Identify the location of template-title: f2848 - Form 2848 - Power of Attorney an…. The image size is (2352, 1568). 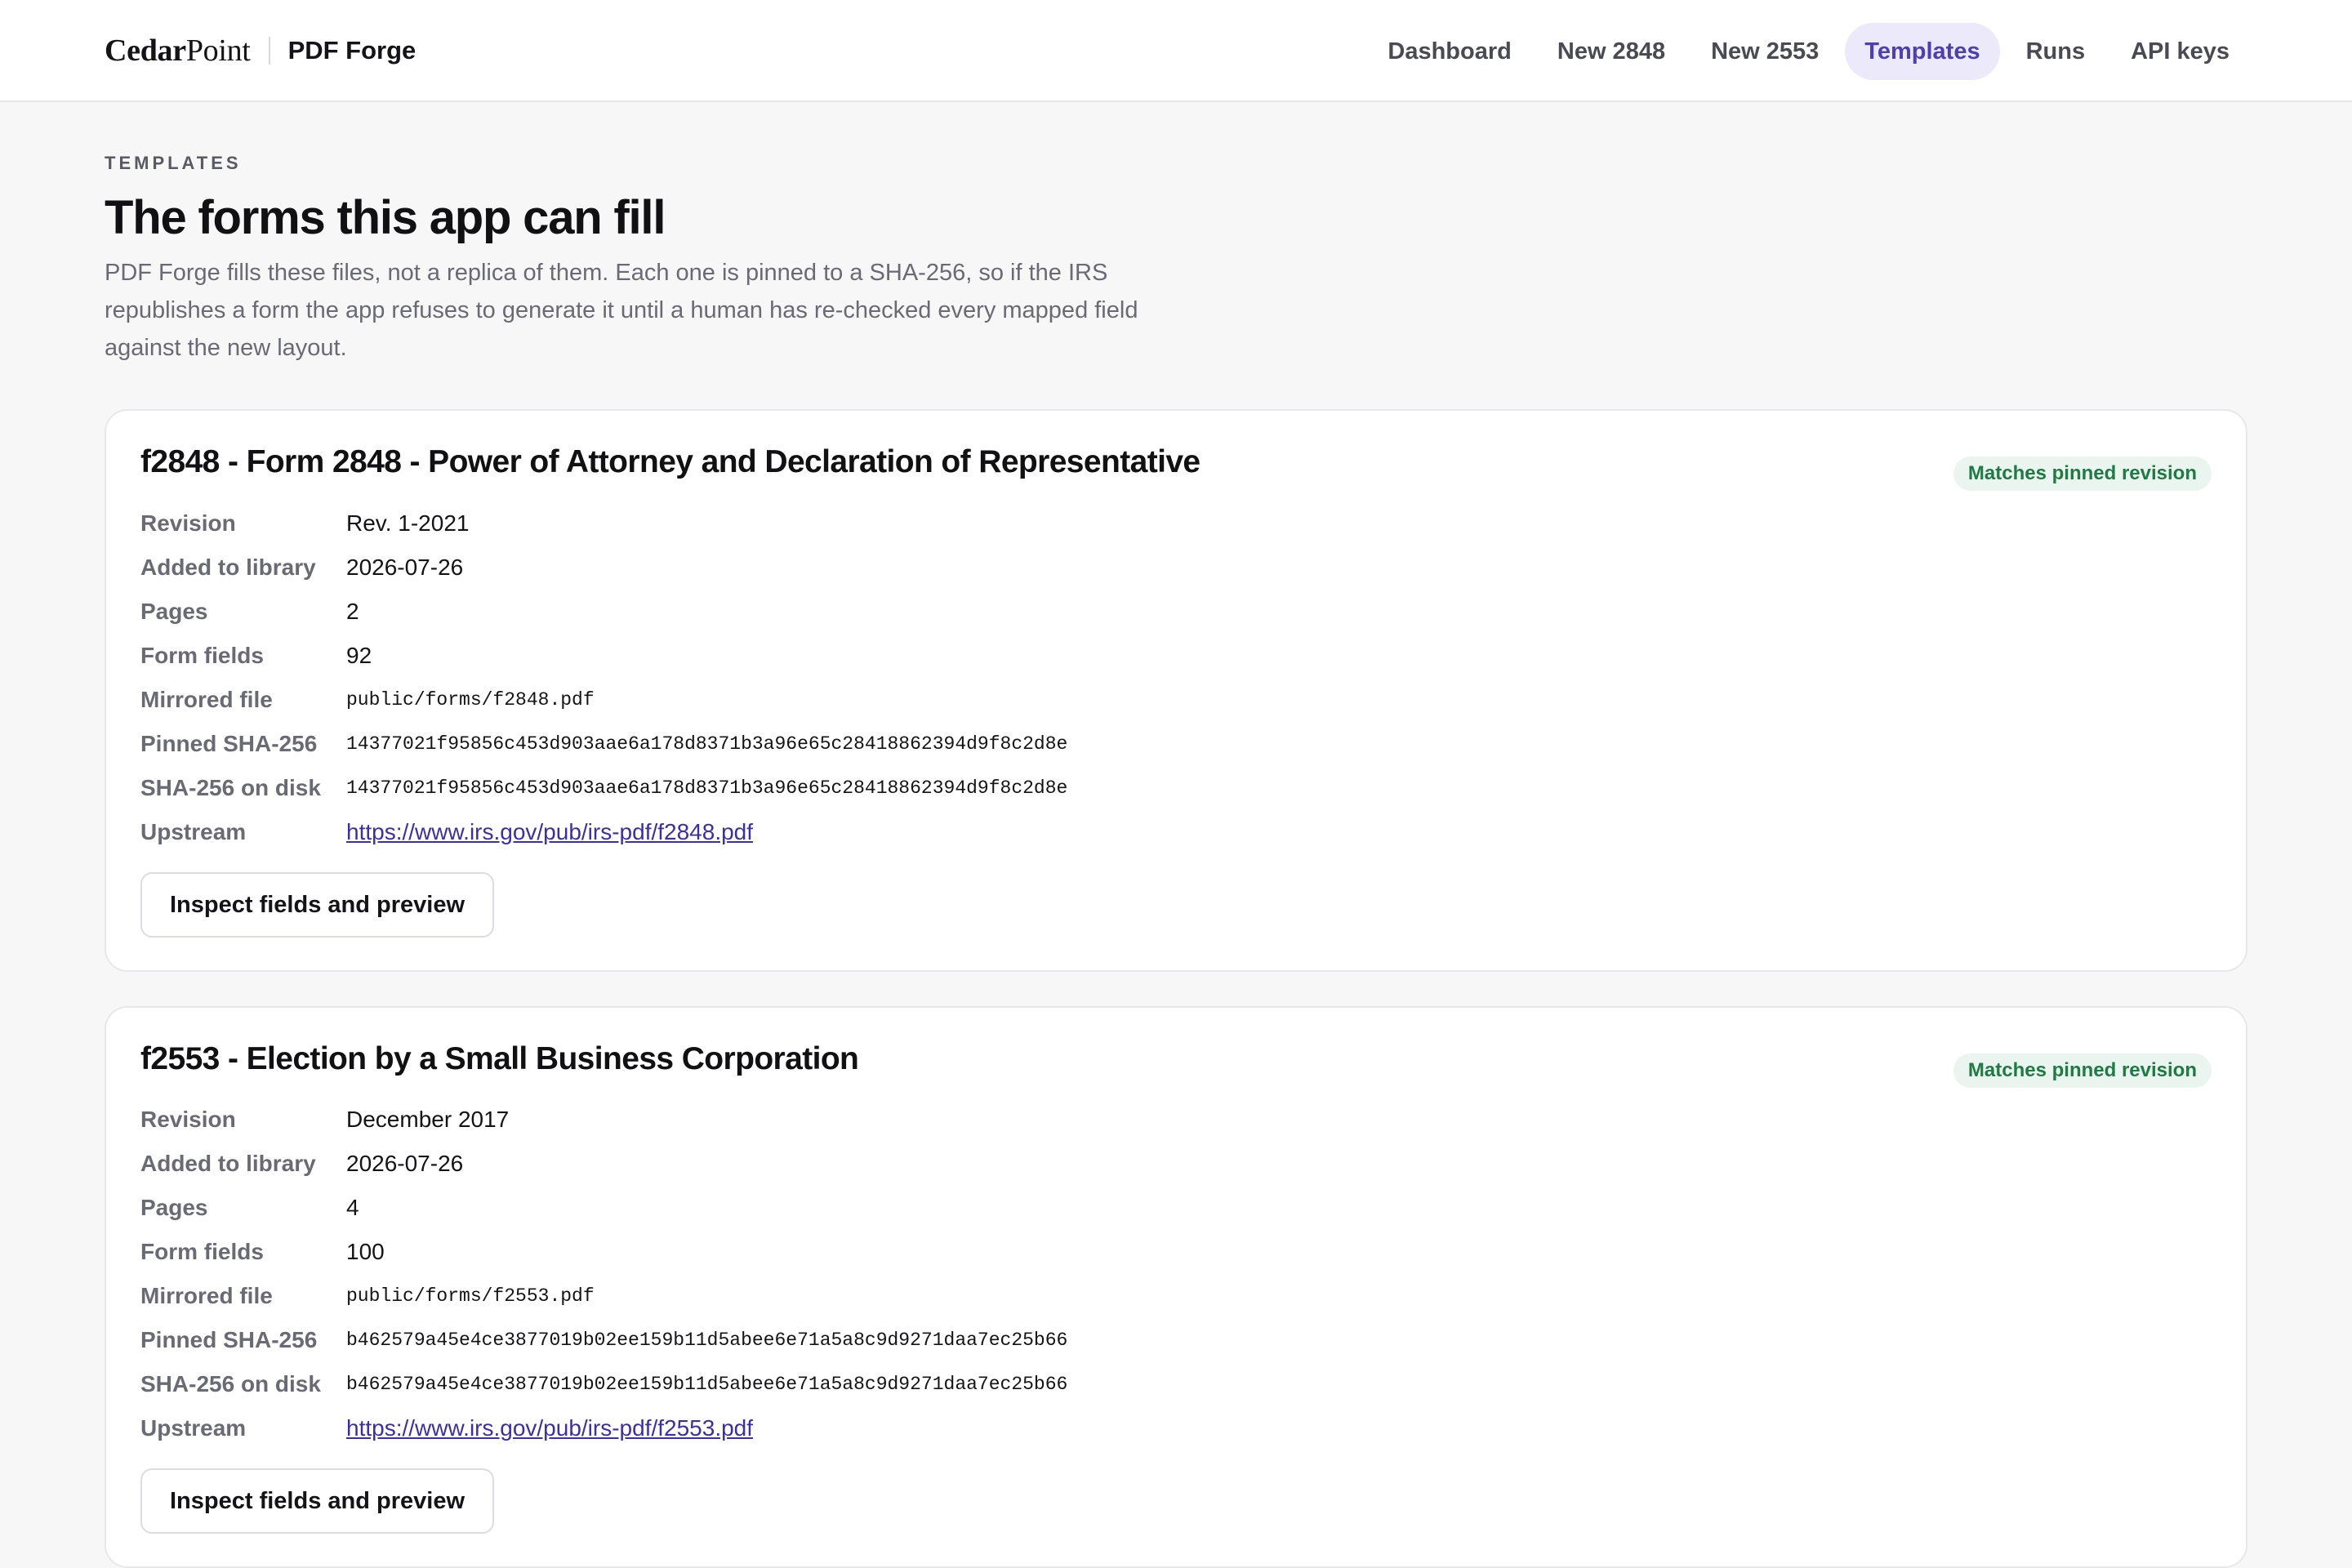
(670, 461).